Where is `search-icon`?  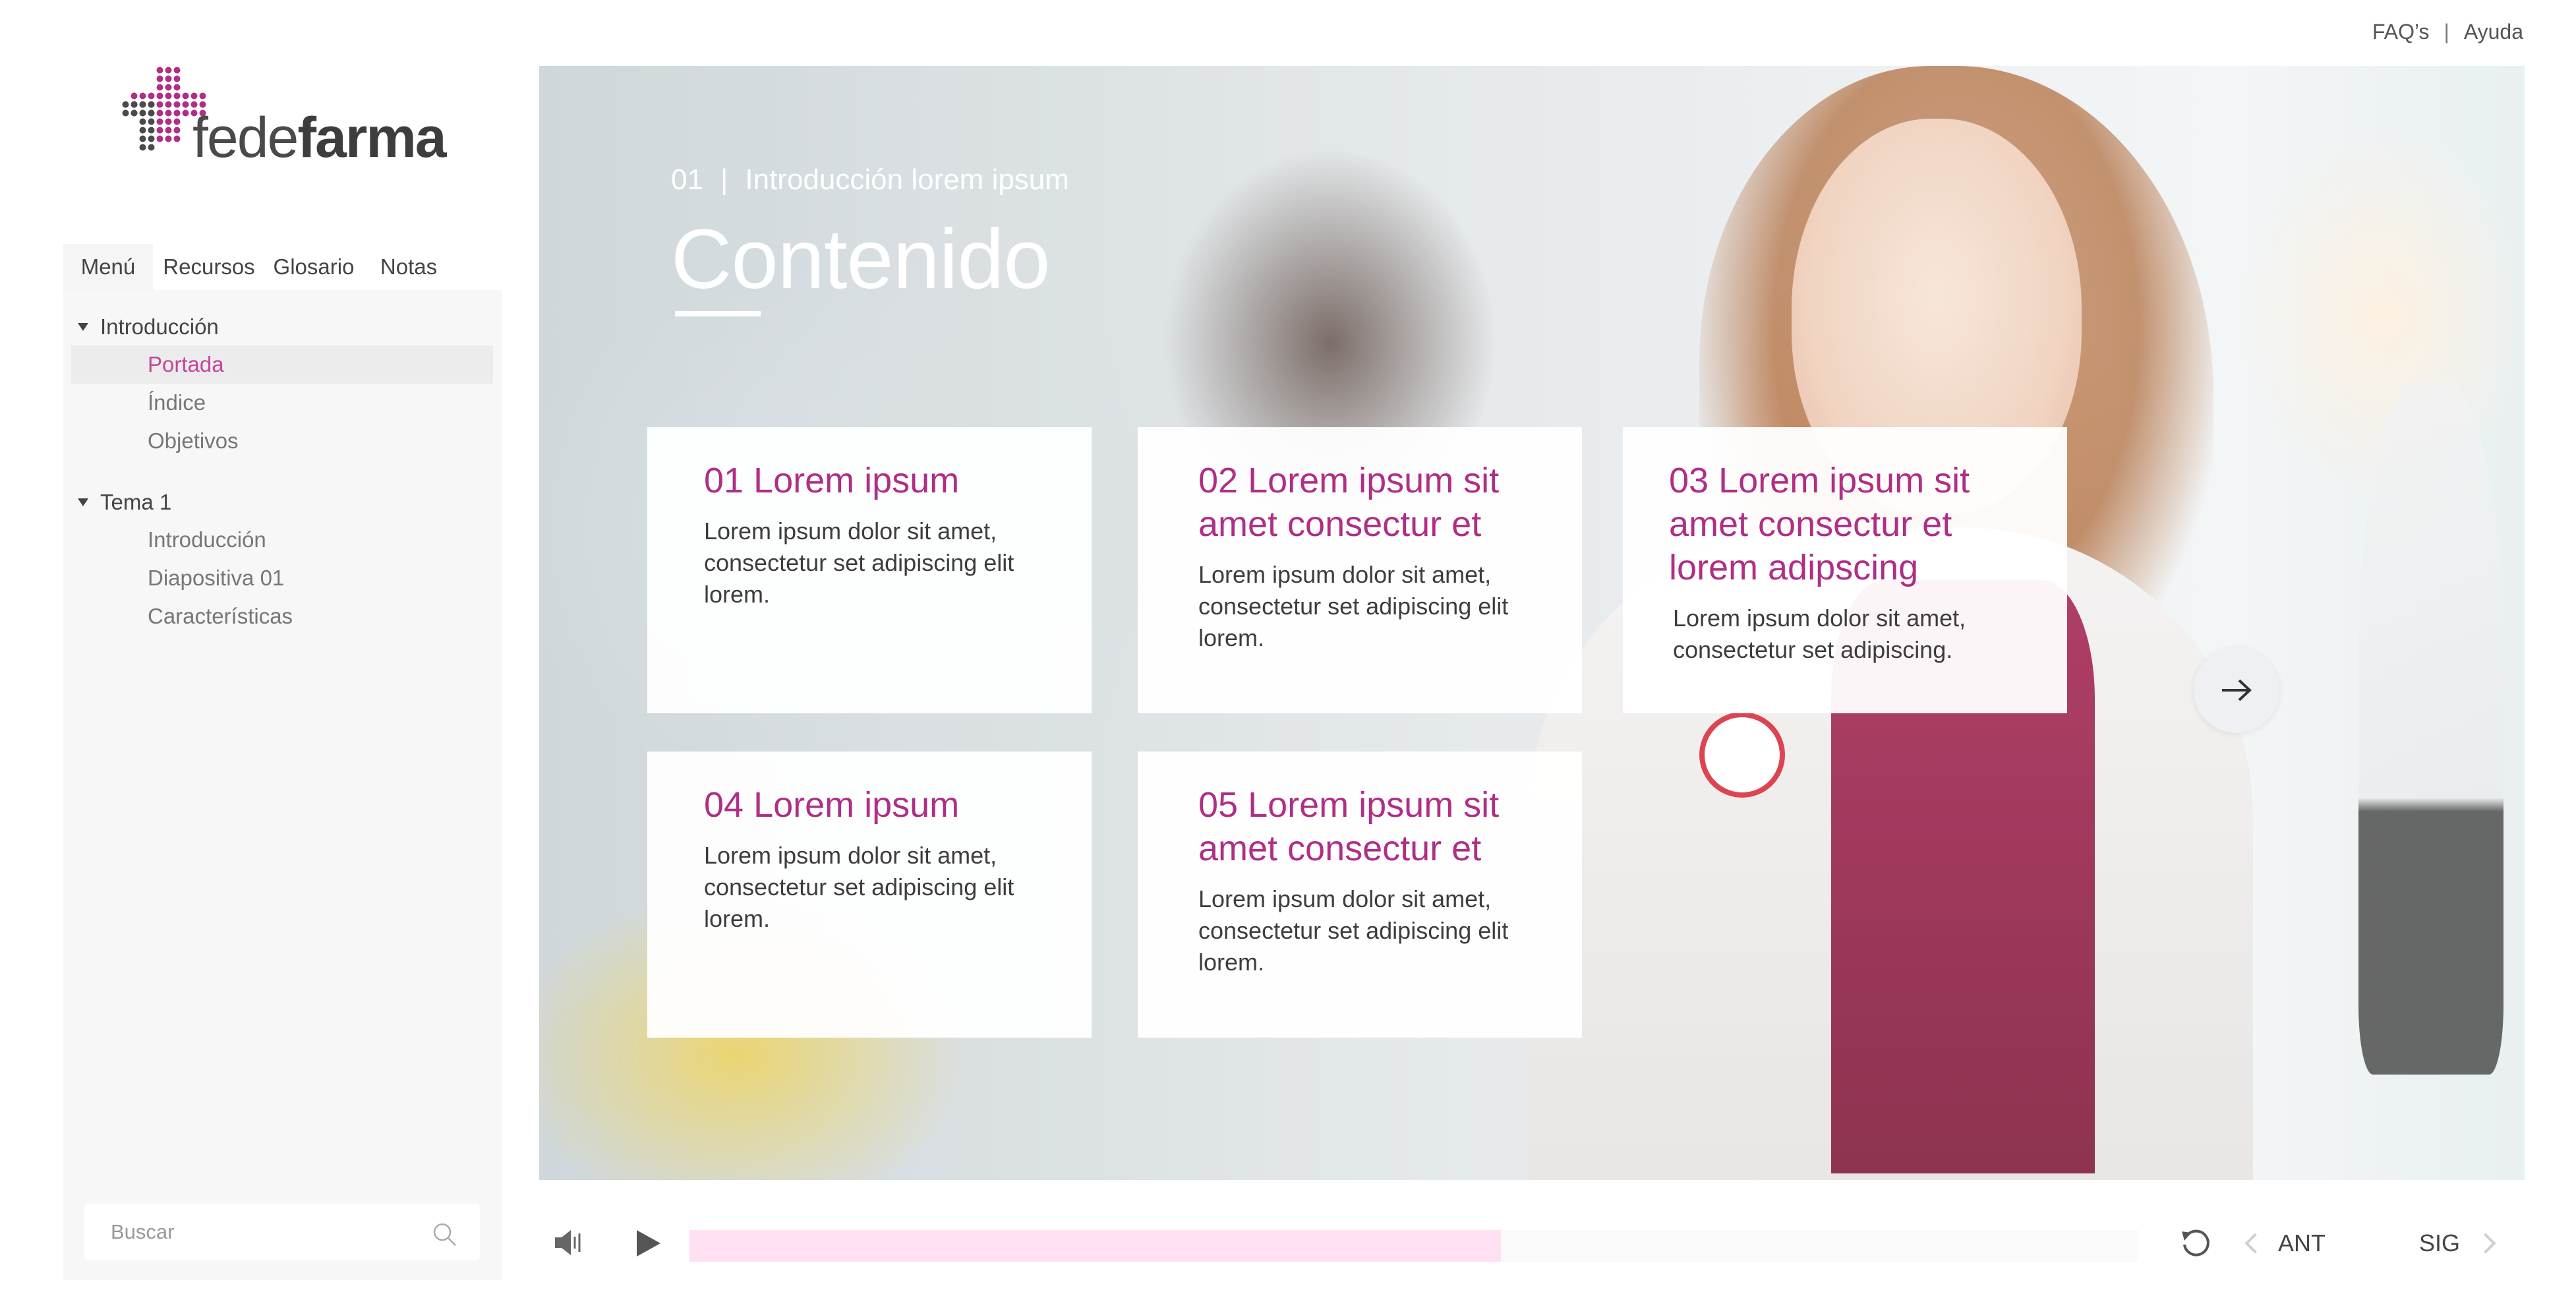 search-icon is located at coordinates (444, 1234).